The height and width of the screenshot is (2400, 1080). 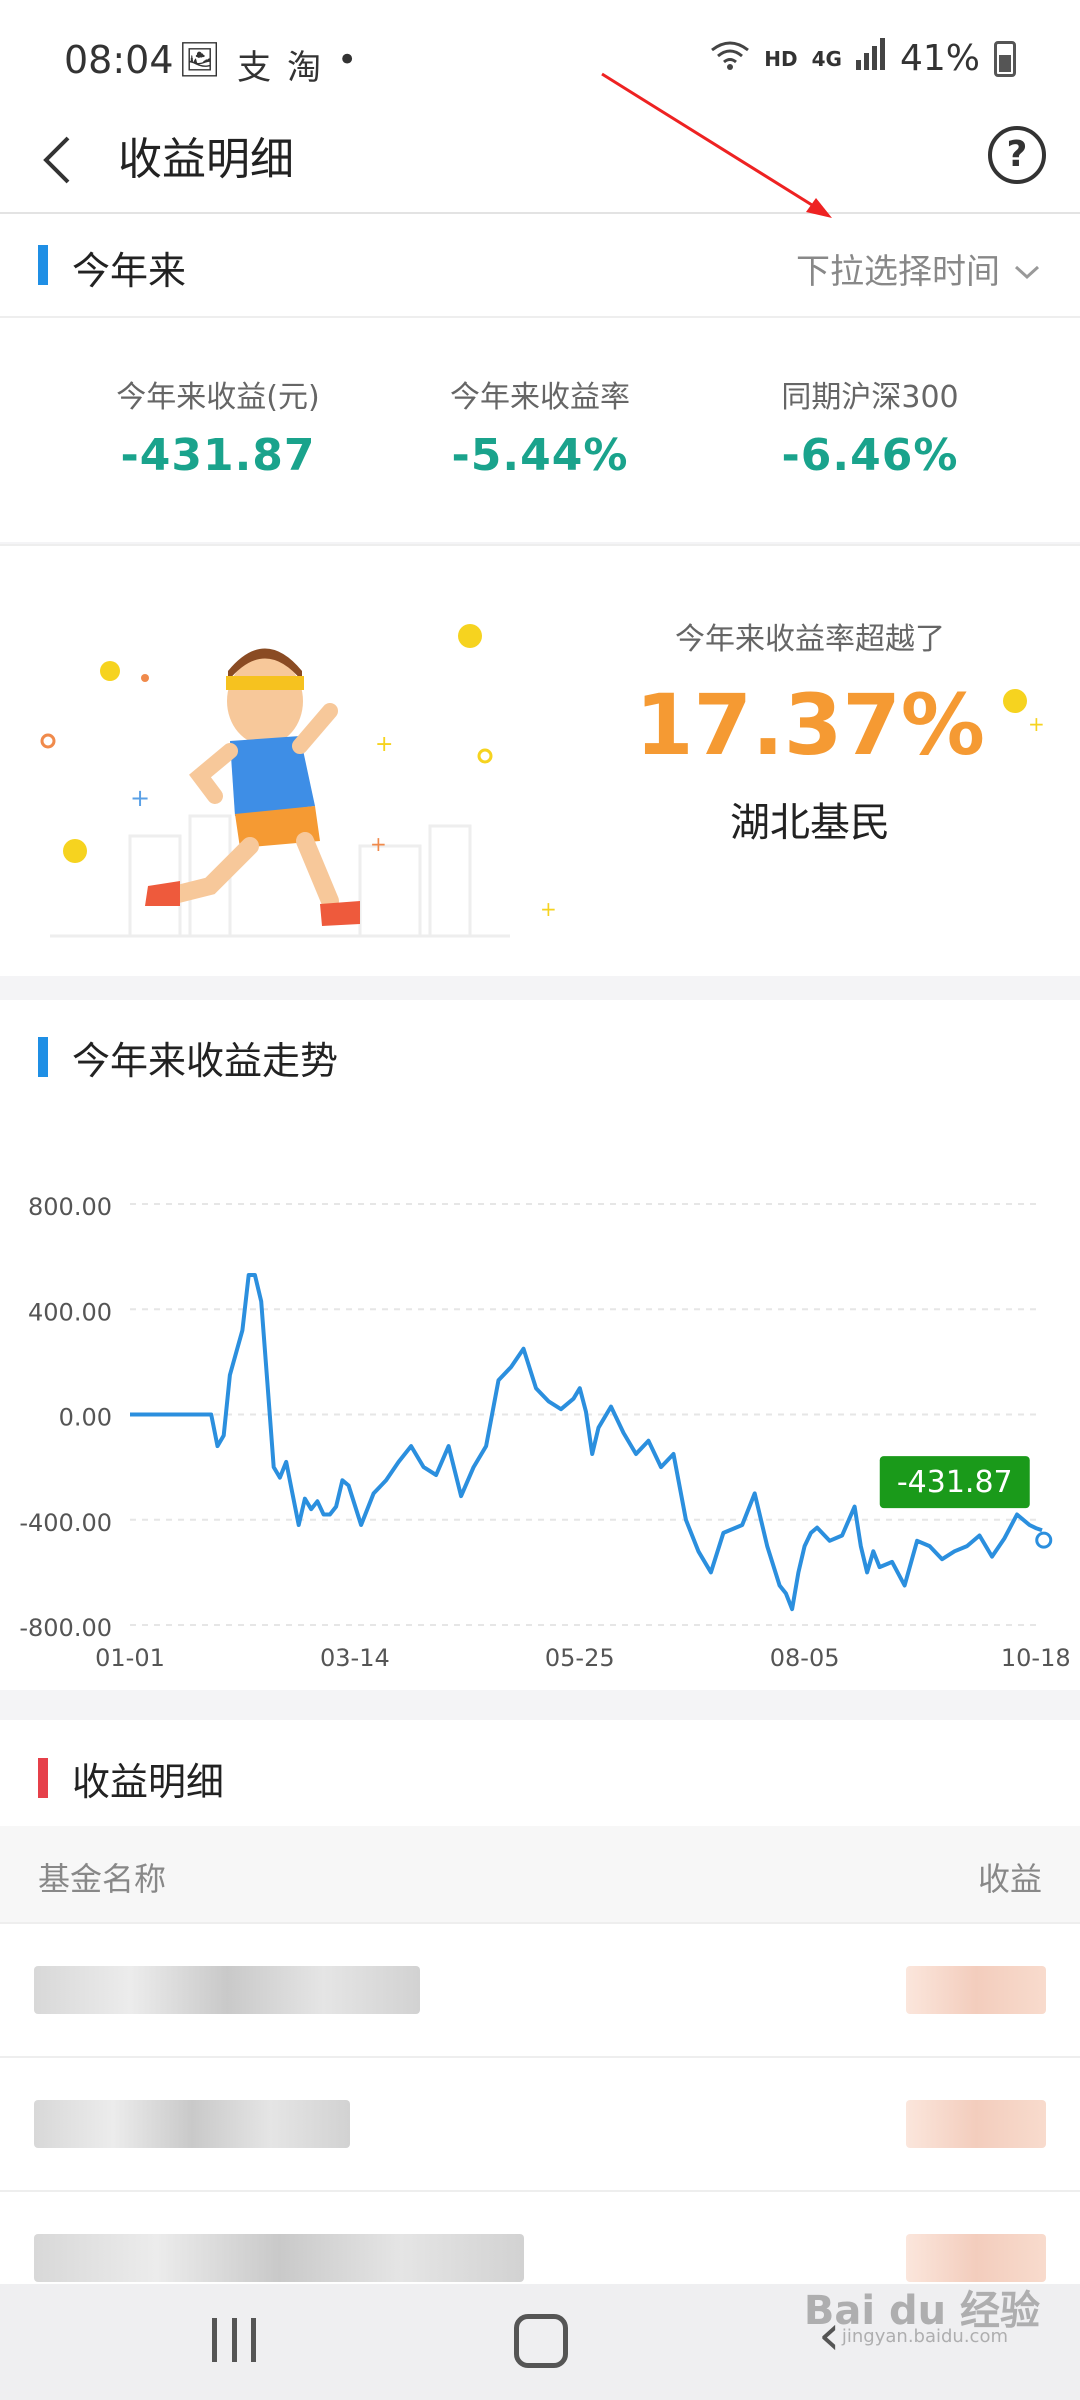 I want to click on y-tick-label: -400.00, so click(x=65, y=1523).